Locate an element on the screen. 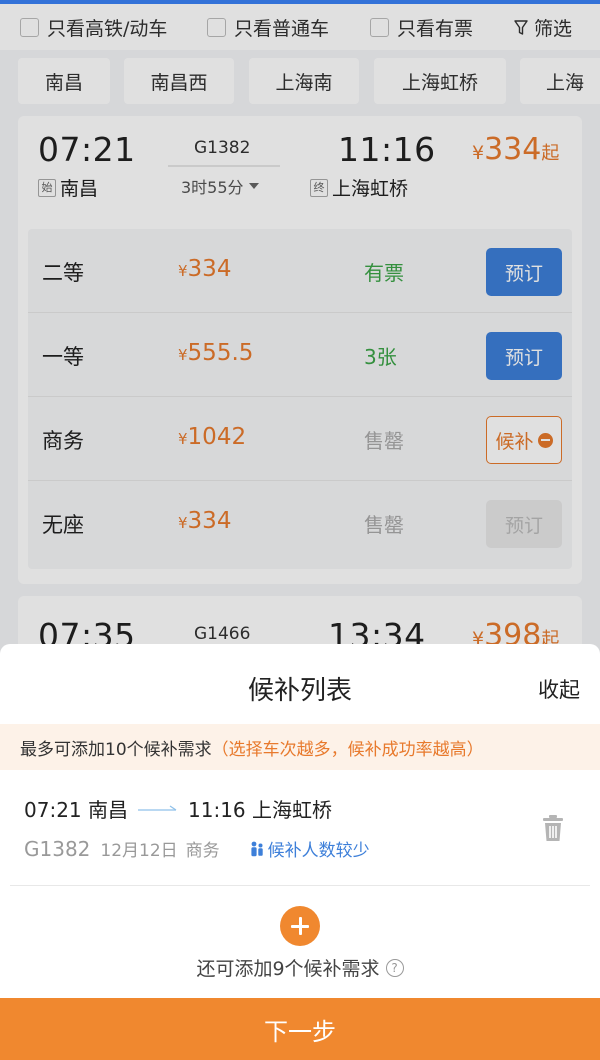 The width and height of the screenshot is (600, 1060). arrow-right-icon is located at coordinates (157, 808).